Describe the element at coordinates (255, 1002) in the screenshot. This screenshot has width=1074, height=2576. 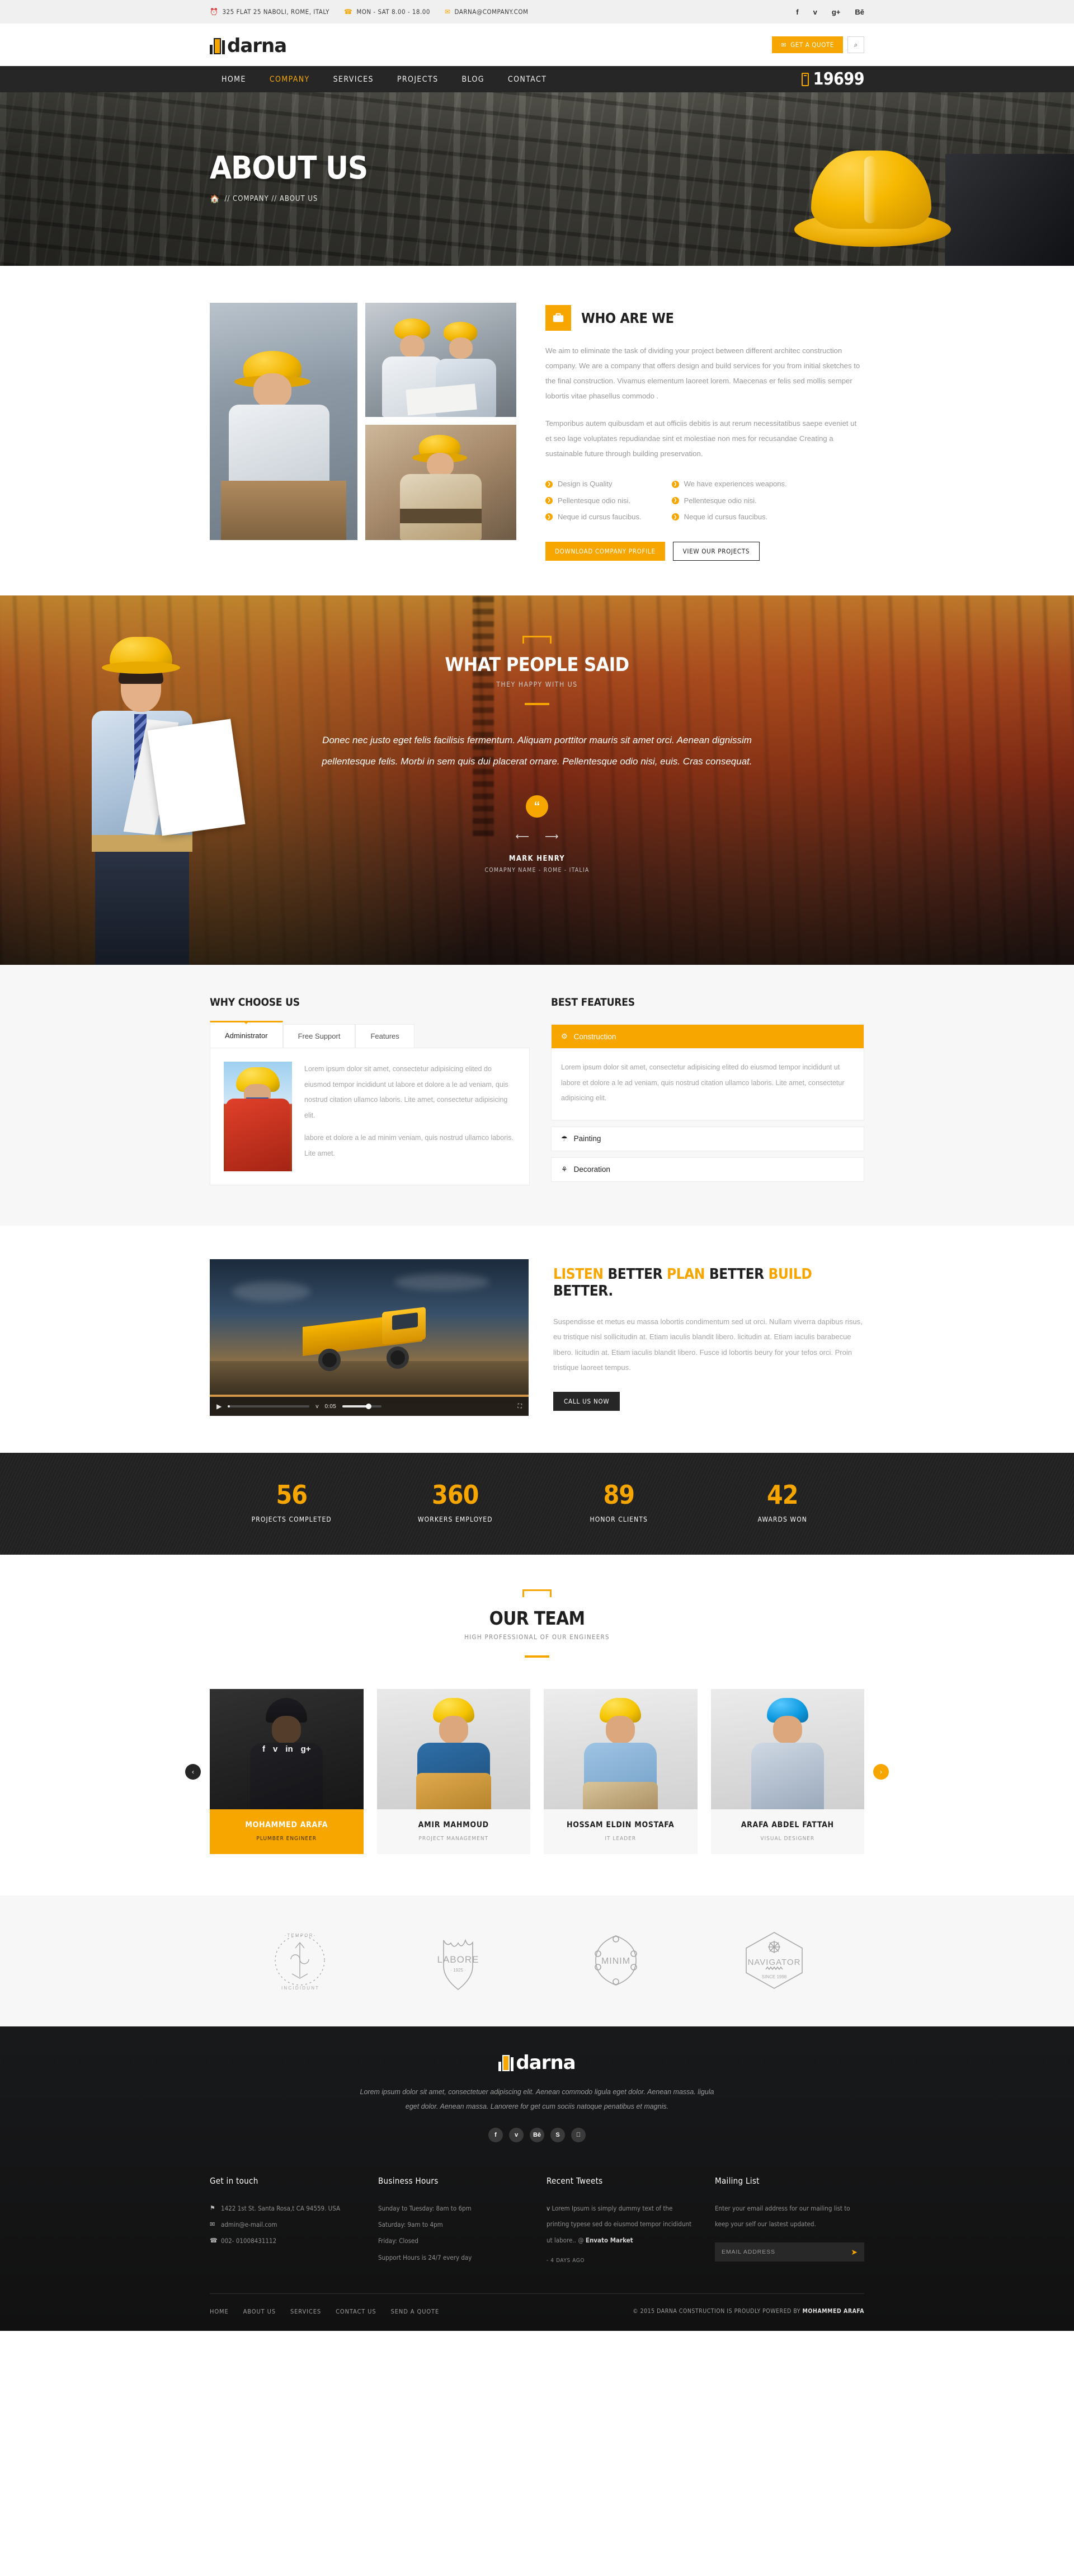
I see `why-choose-us-title: WHY CHOOSE US` at that location.